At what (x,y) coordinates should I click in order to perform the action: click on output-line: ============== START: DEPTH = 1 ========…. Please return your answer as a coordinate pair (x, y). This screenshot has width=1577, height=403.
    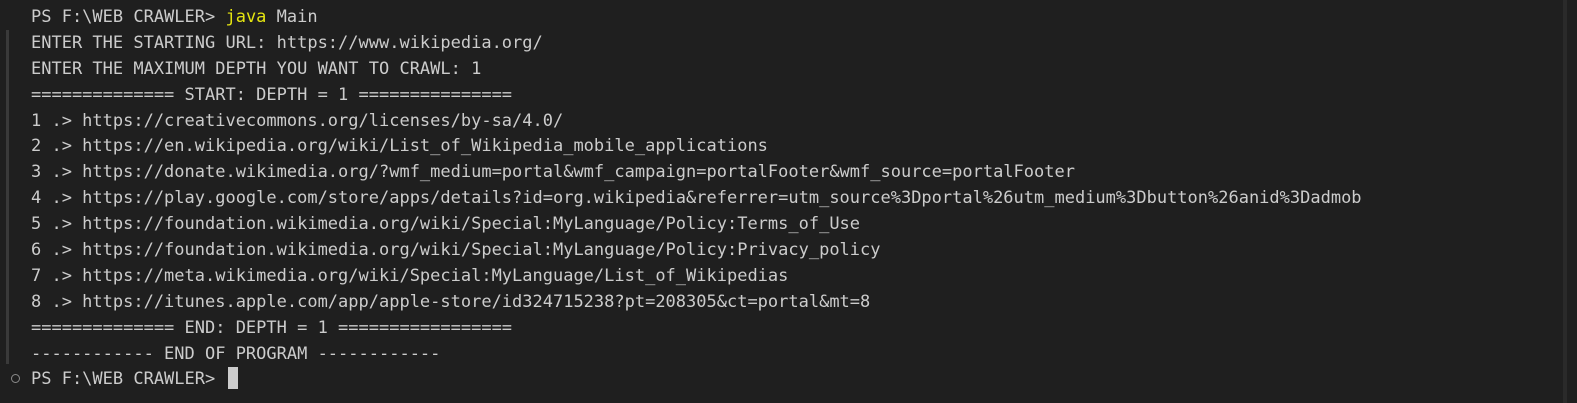
    Looking at the image, I should click on (272, 94).